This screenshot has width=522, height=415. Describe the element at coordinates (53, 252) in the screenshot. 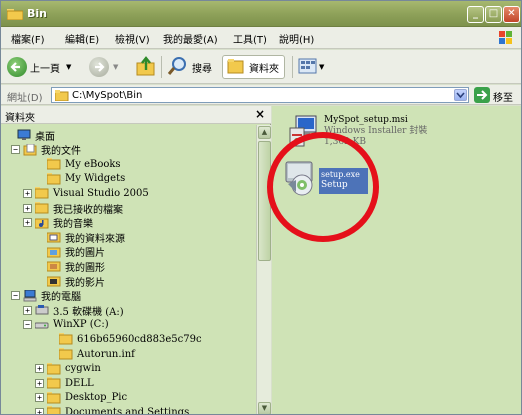

I see `pictures-folder-icon` at that location.